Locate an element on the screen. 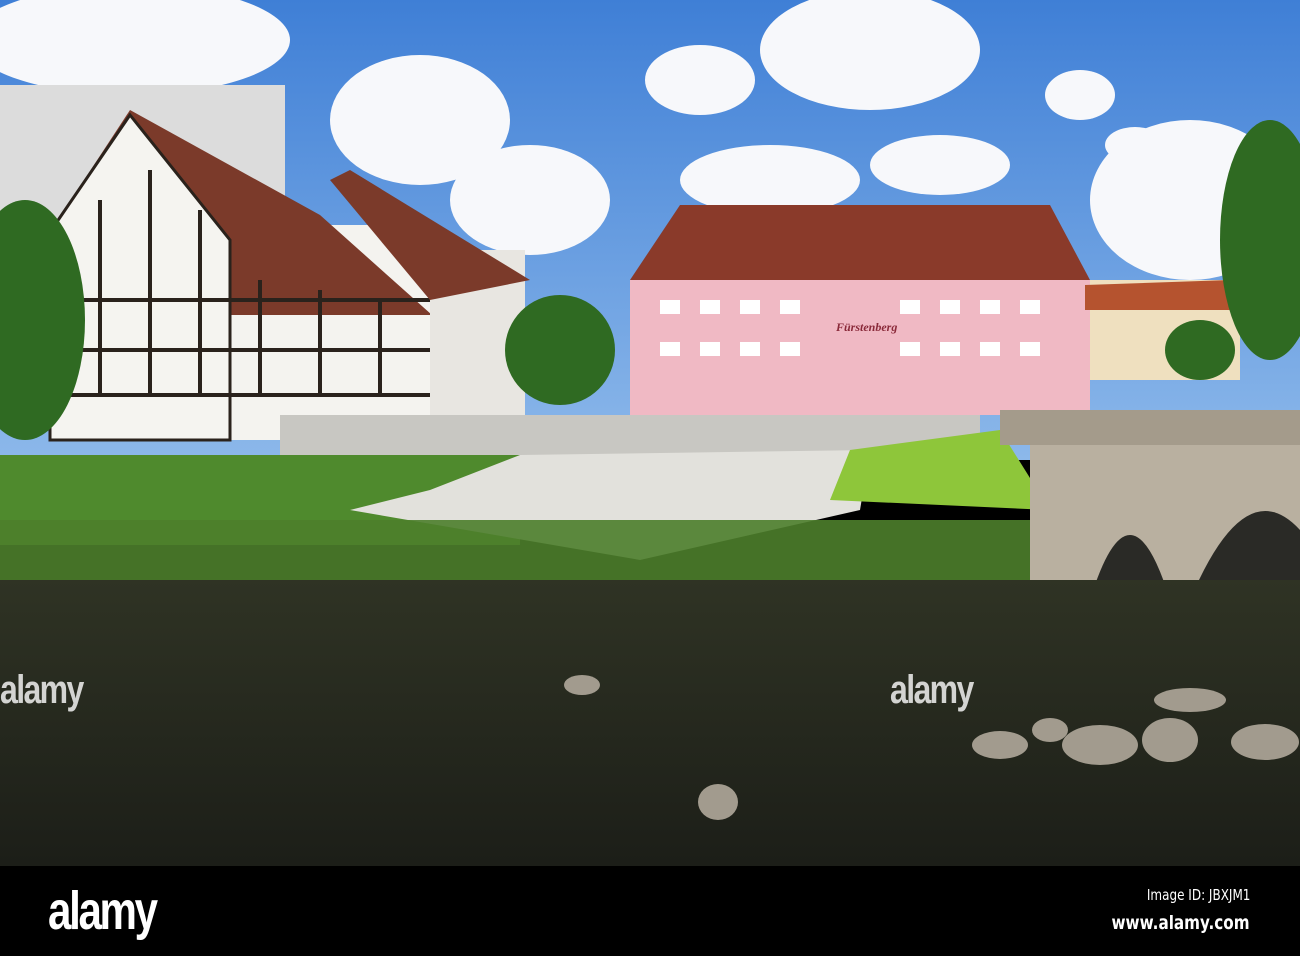 The height and width of the screenshot is (956, 1300). riverbank-grass is located at coordinates (555, 552).